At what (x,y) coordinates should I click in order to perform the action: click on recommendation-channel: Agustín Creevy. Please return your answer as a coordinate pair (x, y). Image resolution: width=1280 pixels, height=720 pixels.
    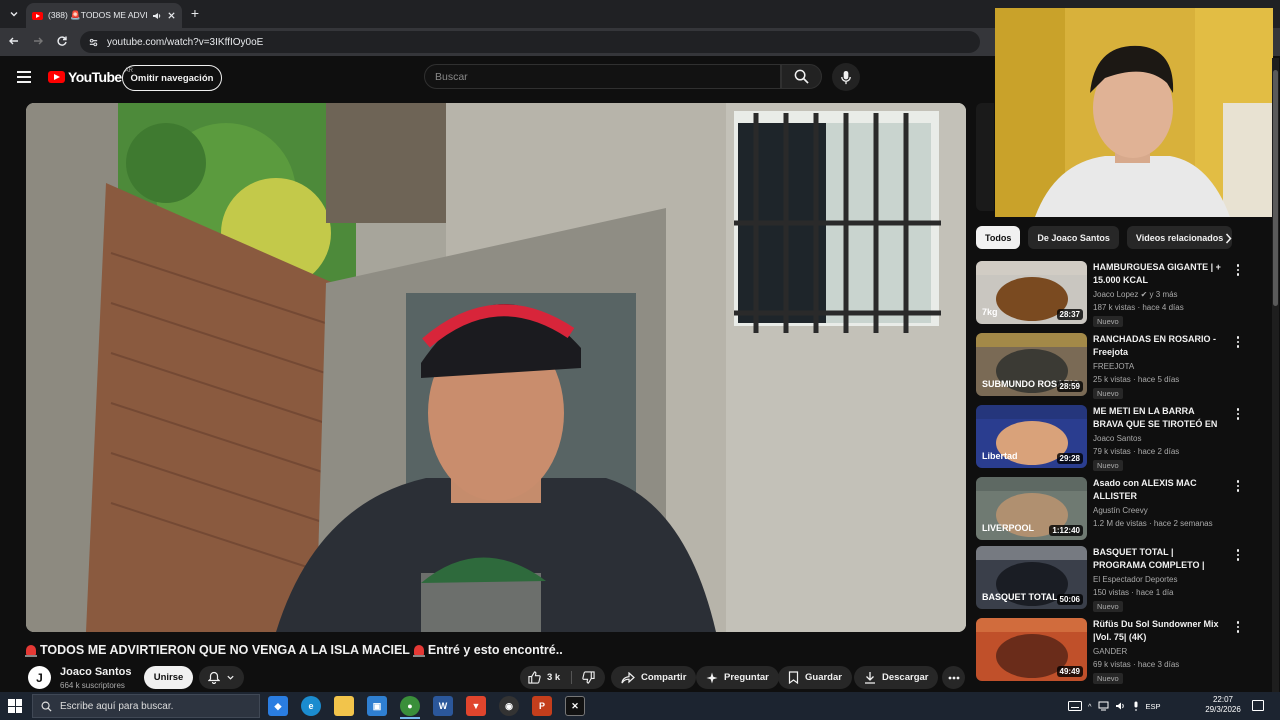
    Looking at the image, I should click on (1120, 510).